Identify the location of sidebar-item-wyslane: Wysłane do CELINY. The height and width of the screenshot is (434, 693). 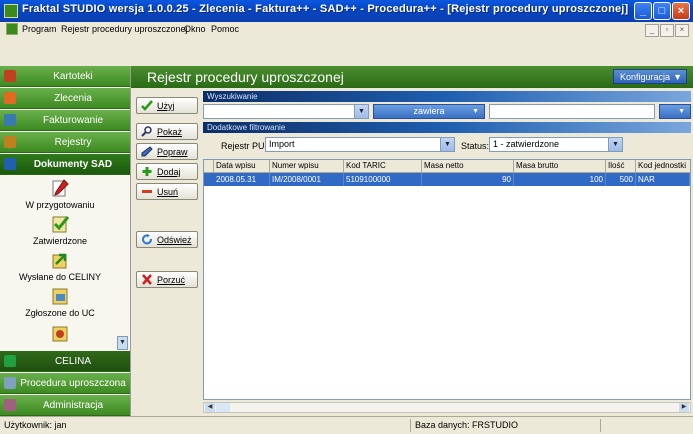
(60, 266).